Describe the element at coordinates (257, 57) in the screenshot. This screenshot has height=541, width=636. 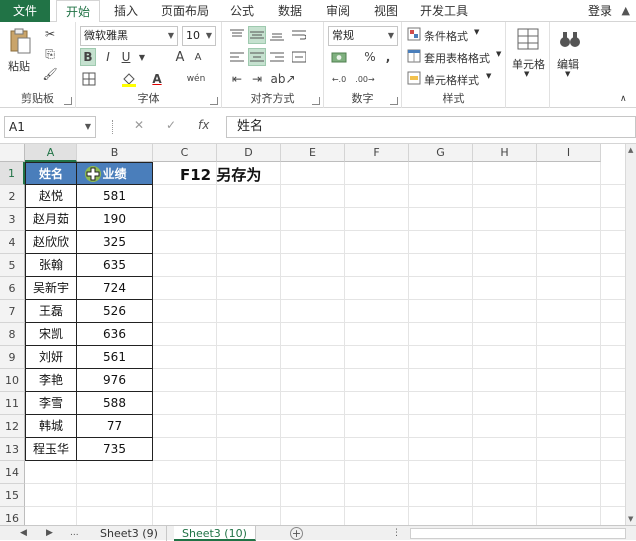
I see `align-center-icon` at that location.